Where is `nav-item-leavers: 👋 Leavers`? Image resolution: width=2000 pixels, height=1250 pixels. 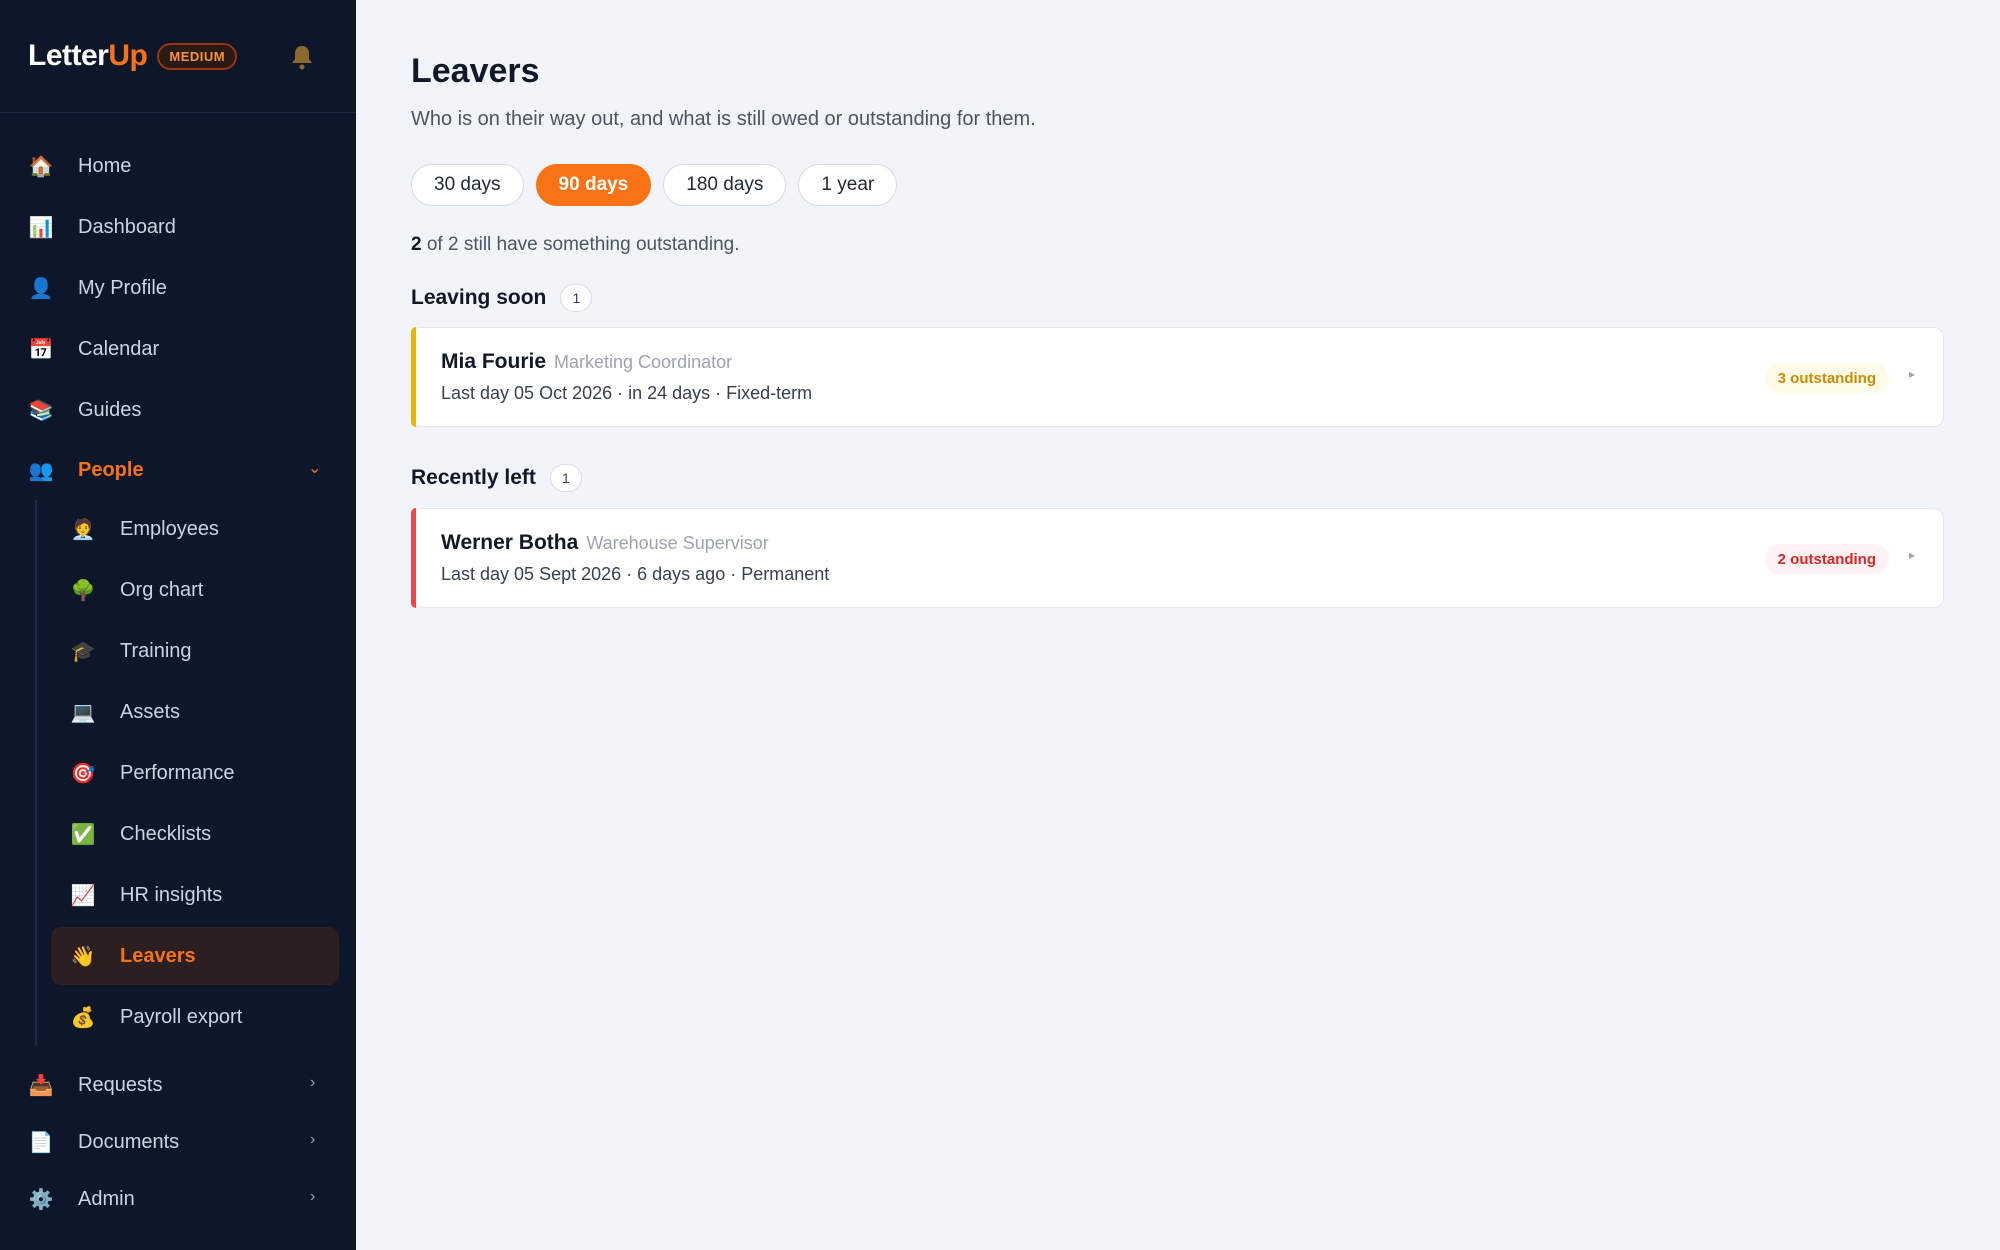
nav-item-leavers: 👋 Leavers is located at coordinates (133, 956).